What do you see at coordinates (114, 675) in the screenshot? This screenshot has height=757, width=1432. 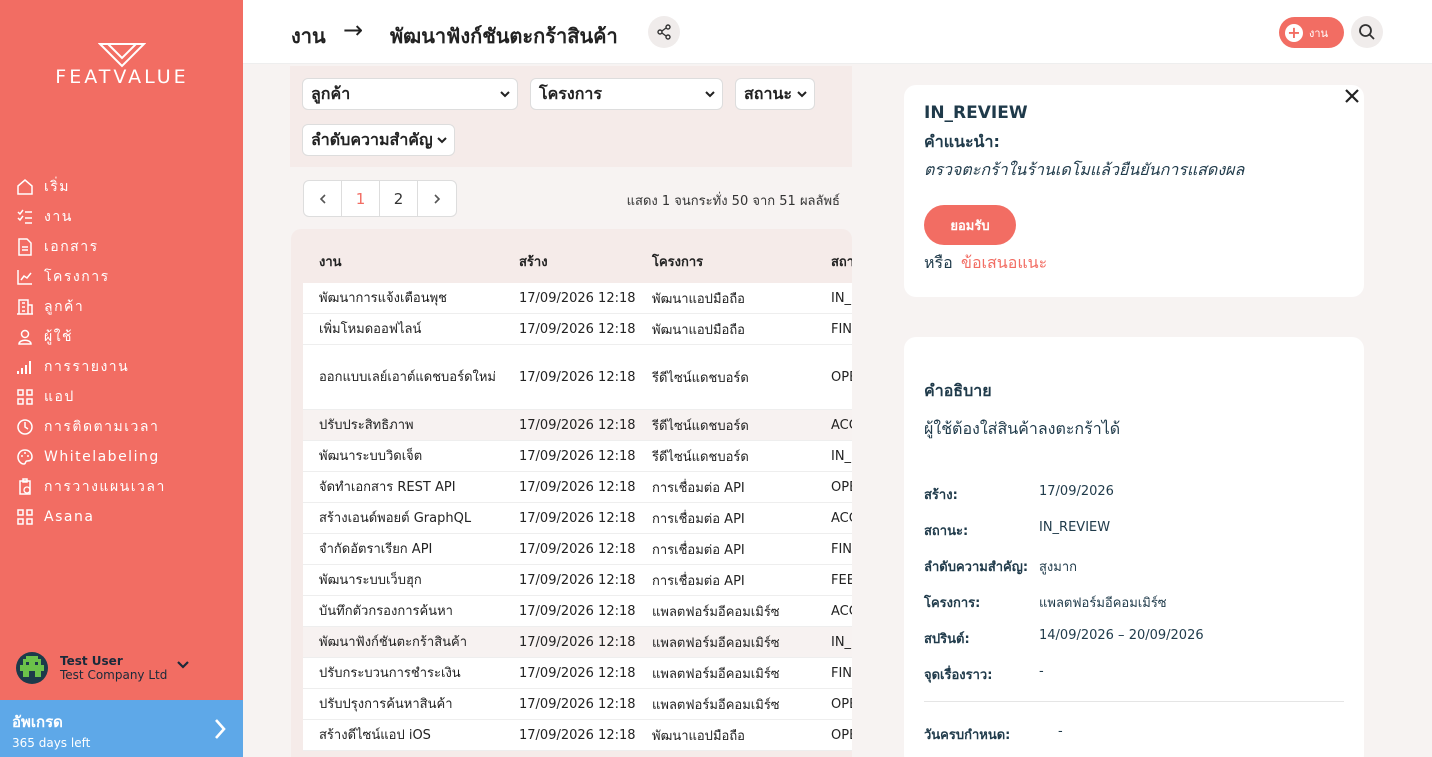 I see `user-company: Test Company Ltd` at bounding box center [114, 675].